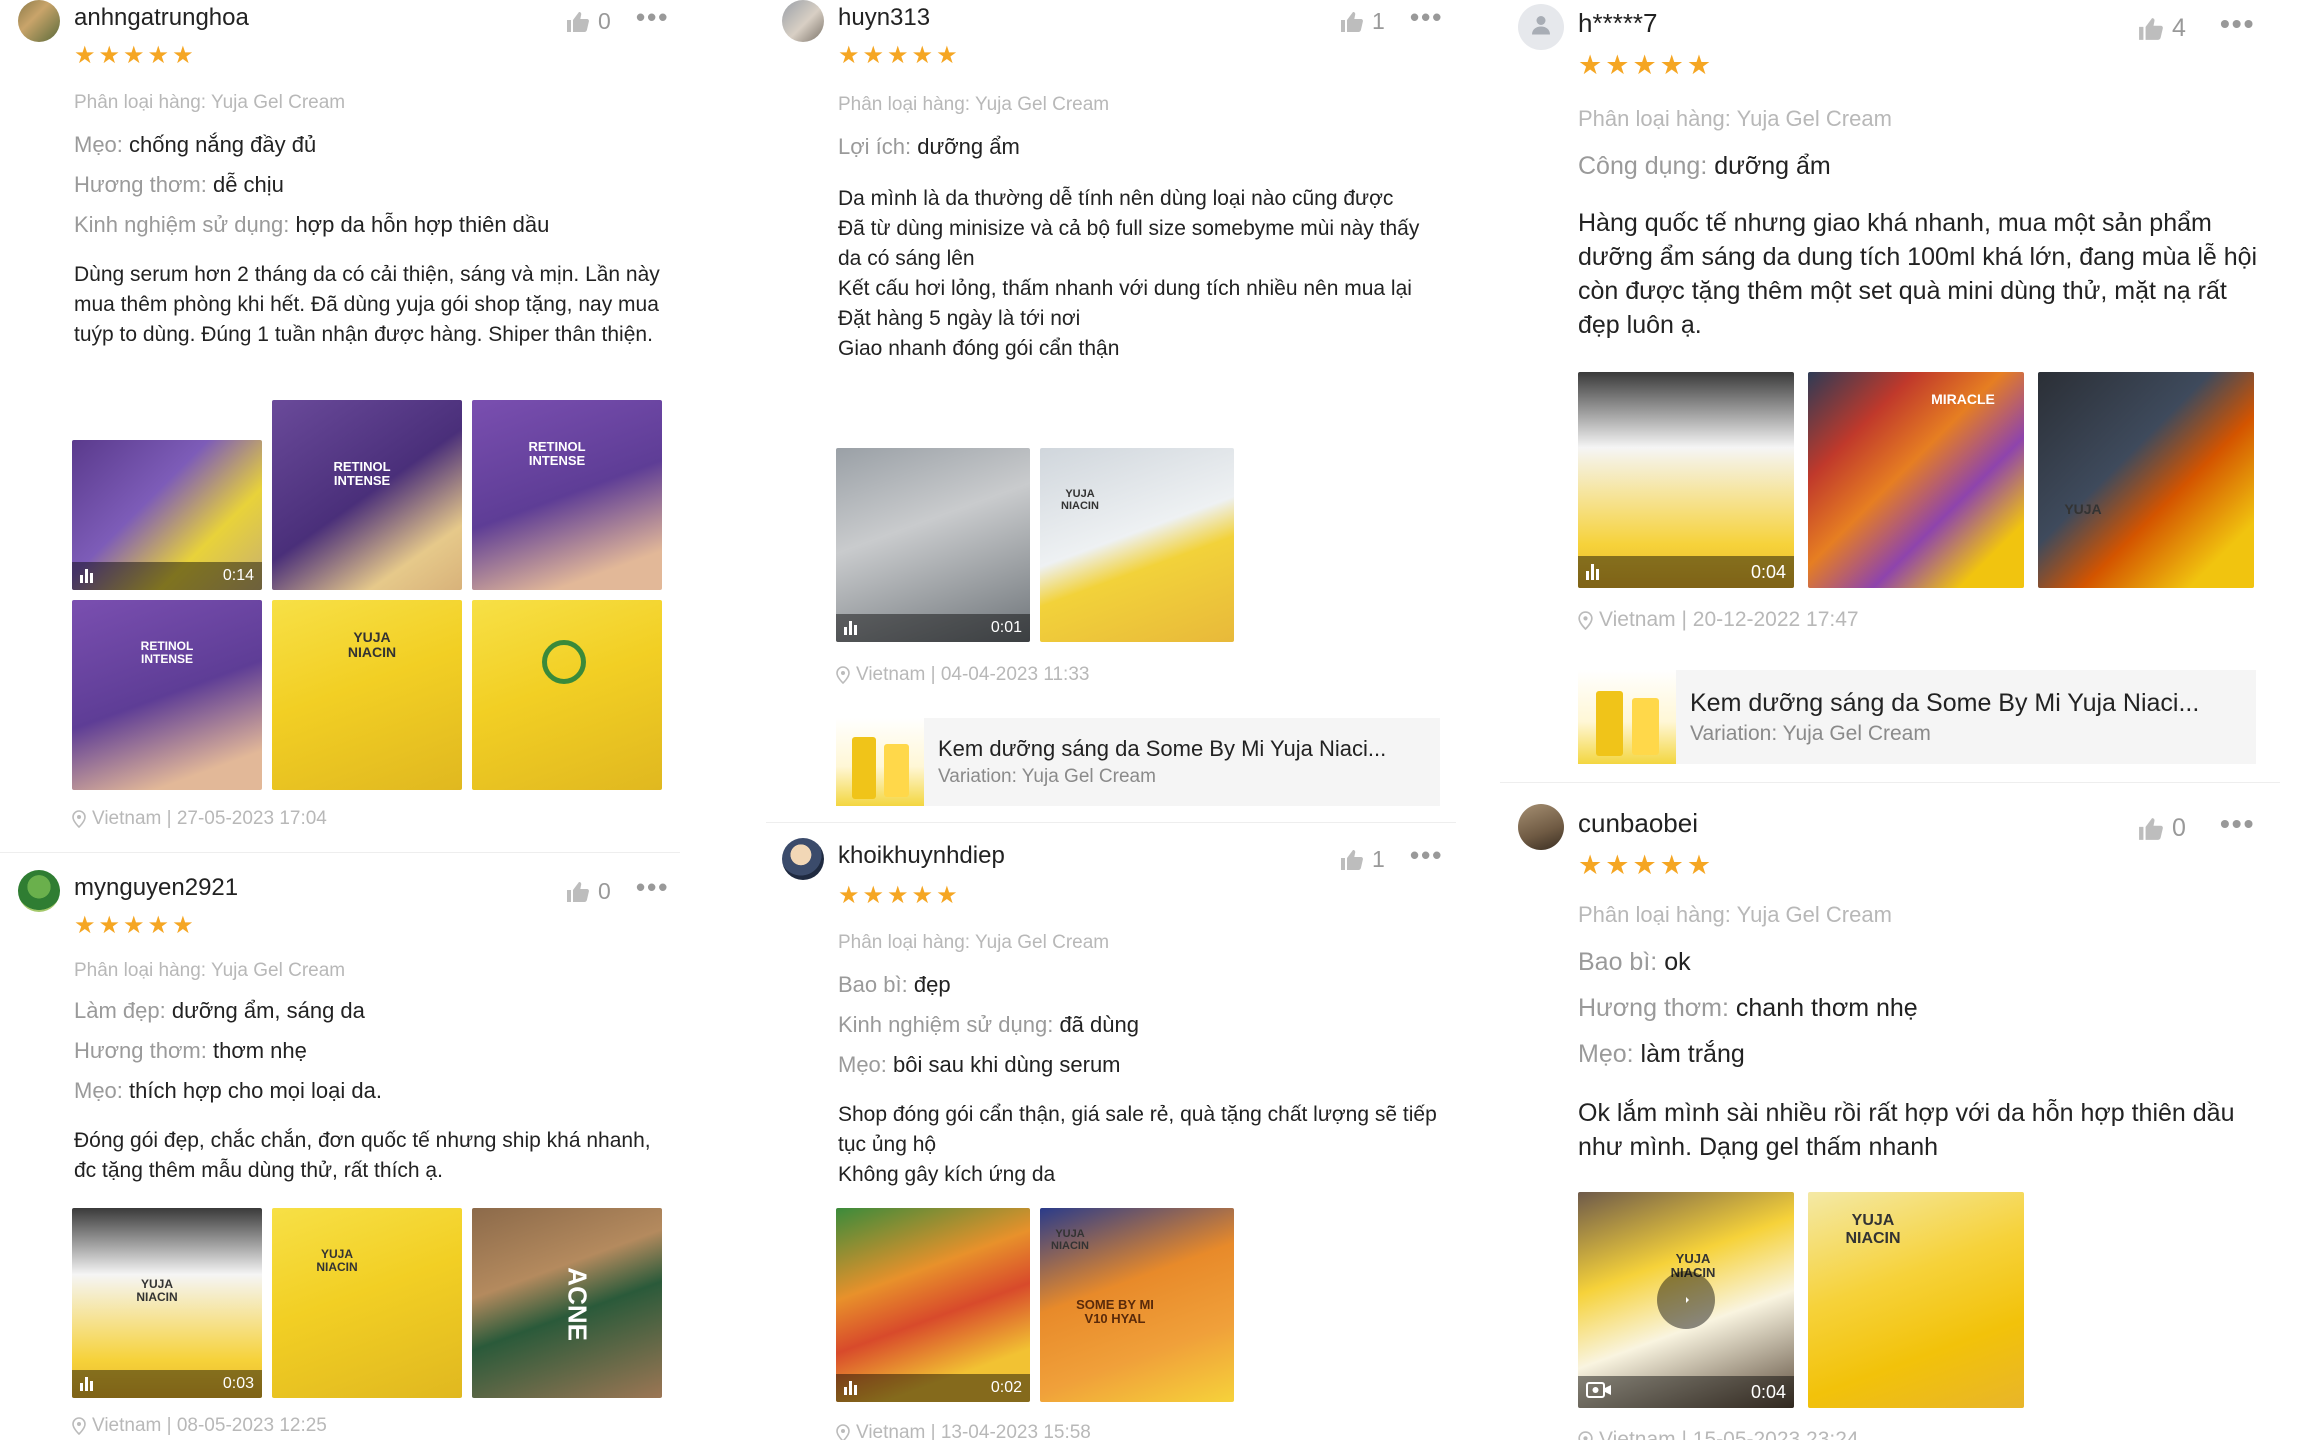  I want to click on review-video-thumbnail: 0:04, so click(1686, 480).